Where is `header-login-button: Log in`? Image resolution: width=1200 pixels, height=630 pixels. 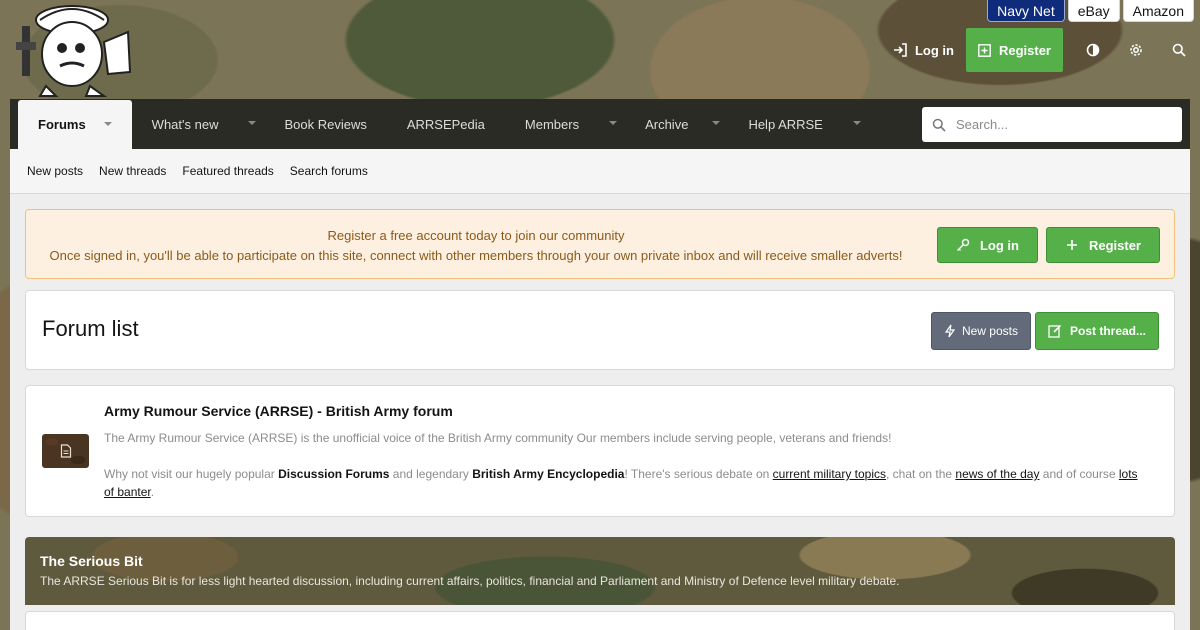
header-login-button: Log in is located at coordinates (923, 50).